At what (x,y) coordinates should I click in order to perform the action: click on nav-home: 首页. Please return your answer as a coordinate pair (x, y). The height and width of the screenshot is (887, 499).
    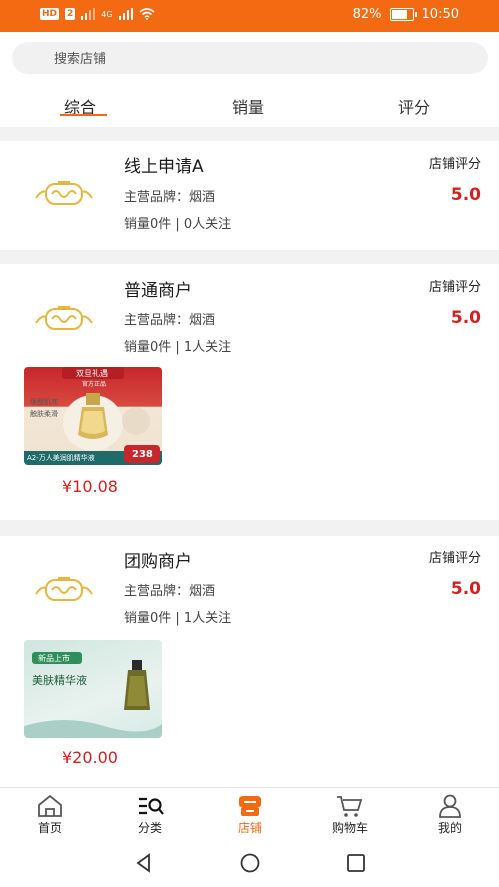
    Looking at the image, I should click on (50, 813).